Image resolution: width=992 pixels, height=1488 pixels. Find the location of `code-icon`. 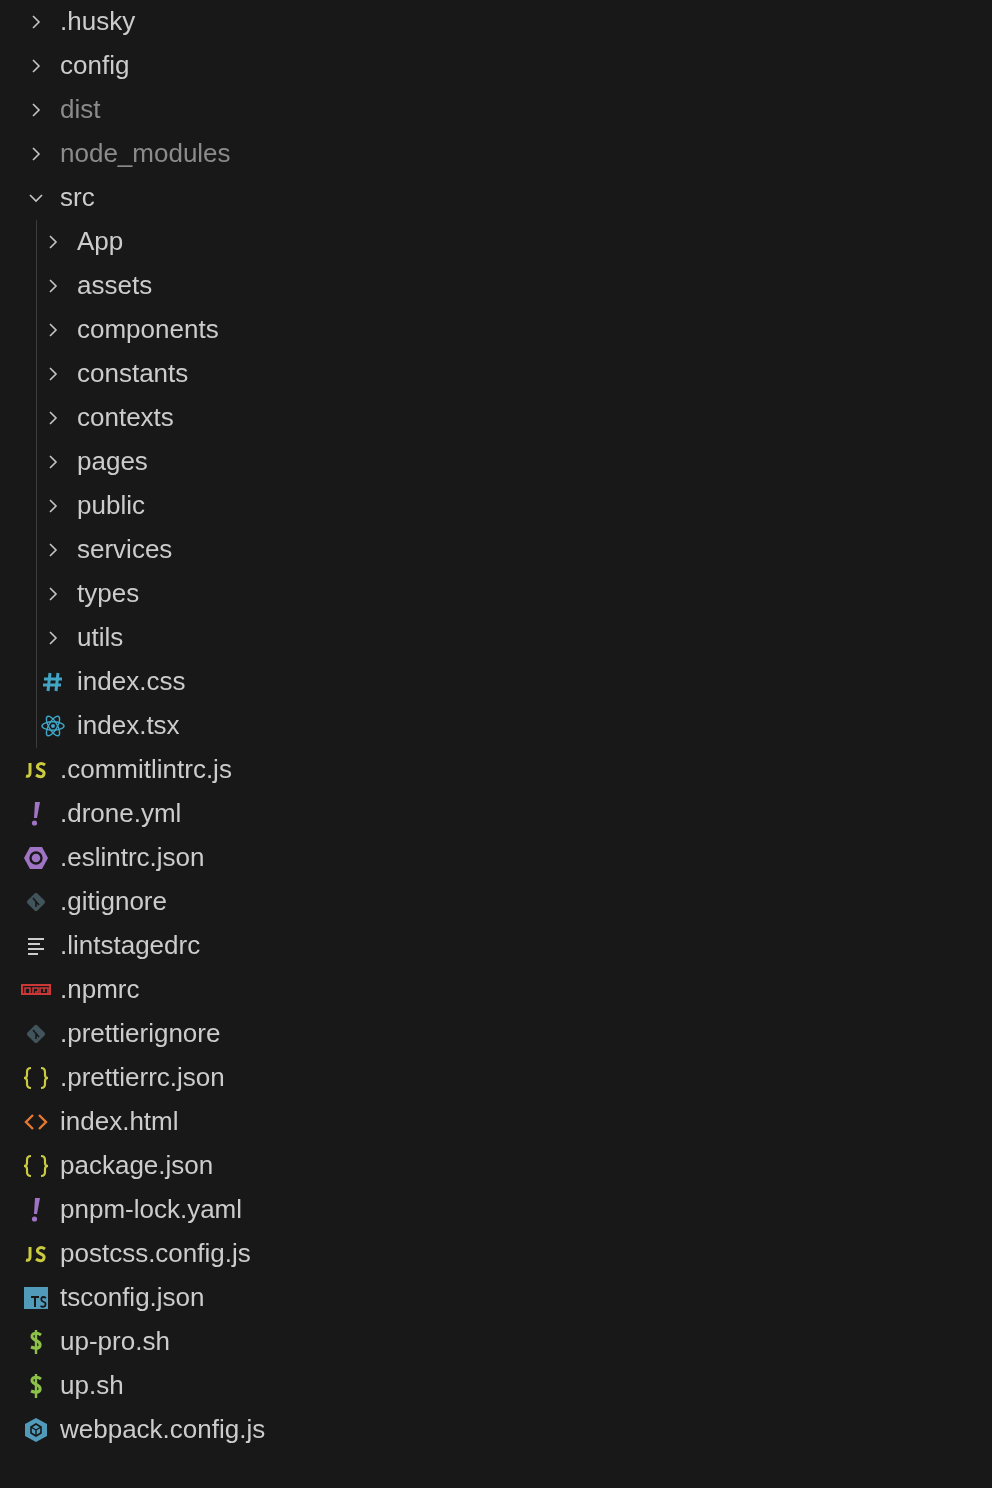

code-icon is located at coordinates (36, 1122).